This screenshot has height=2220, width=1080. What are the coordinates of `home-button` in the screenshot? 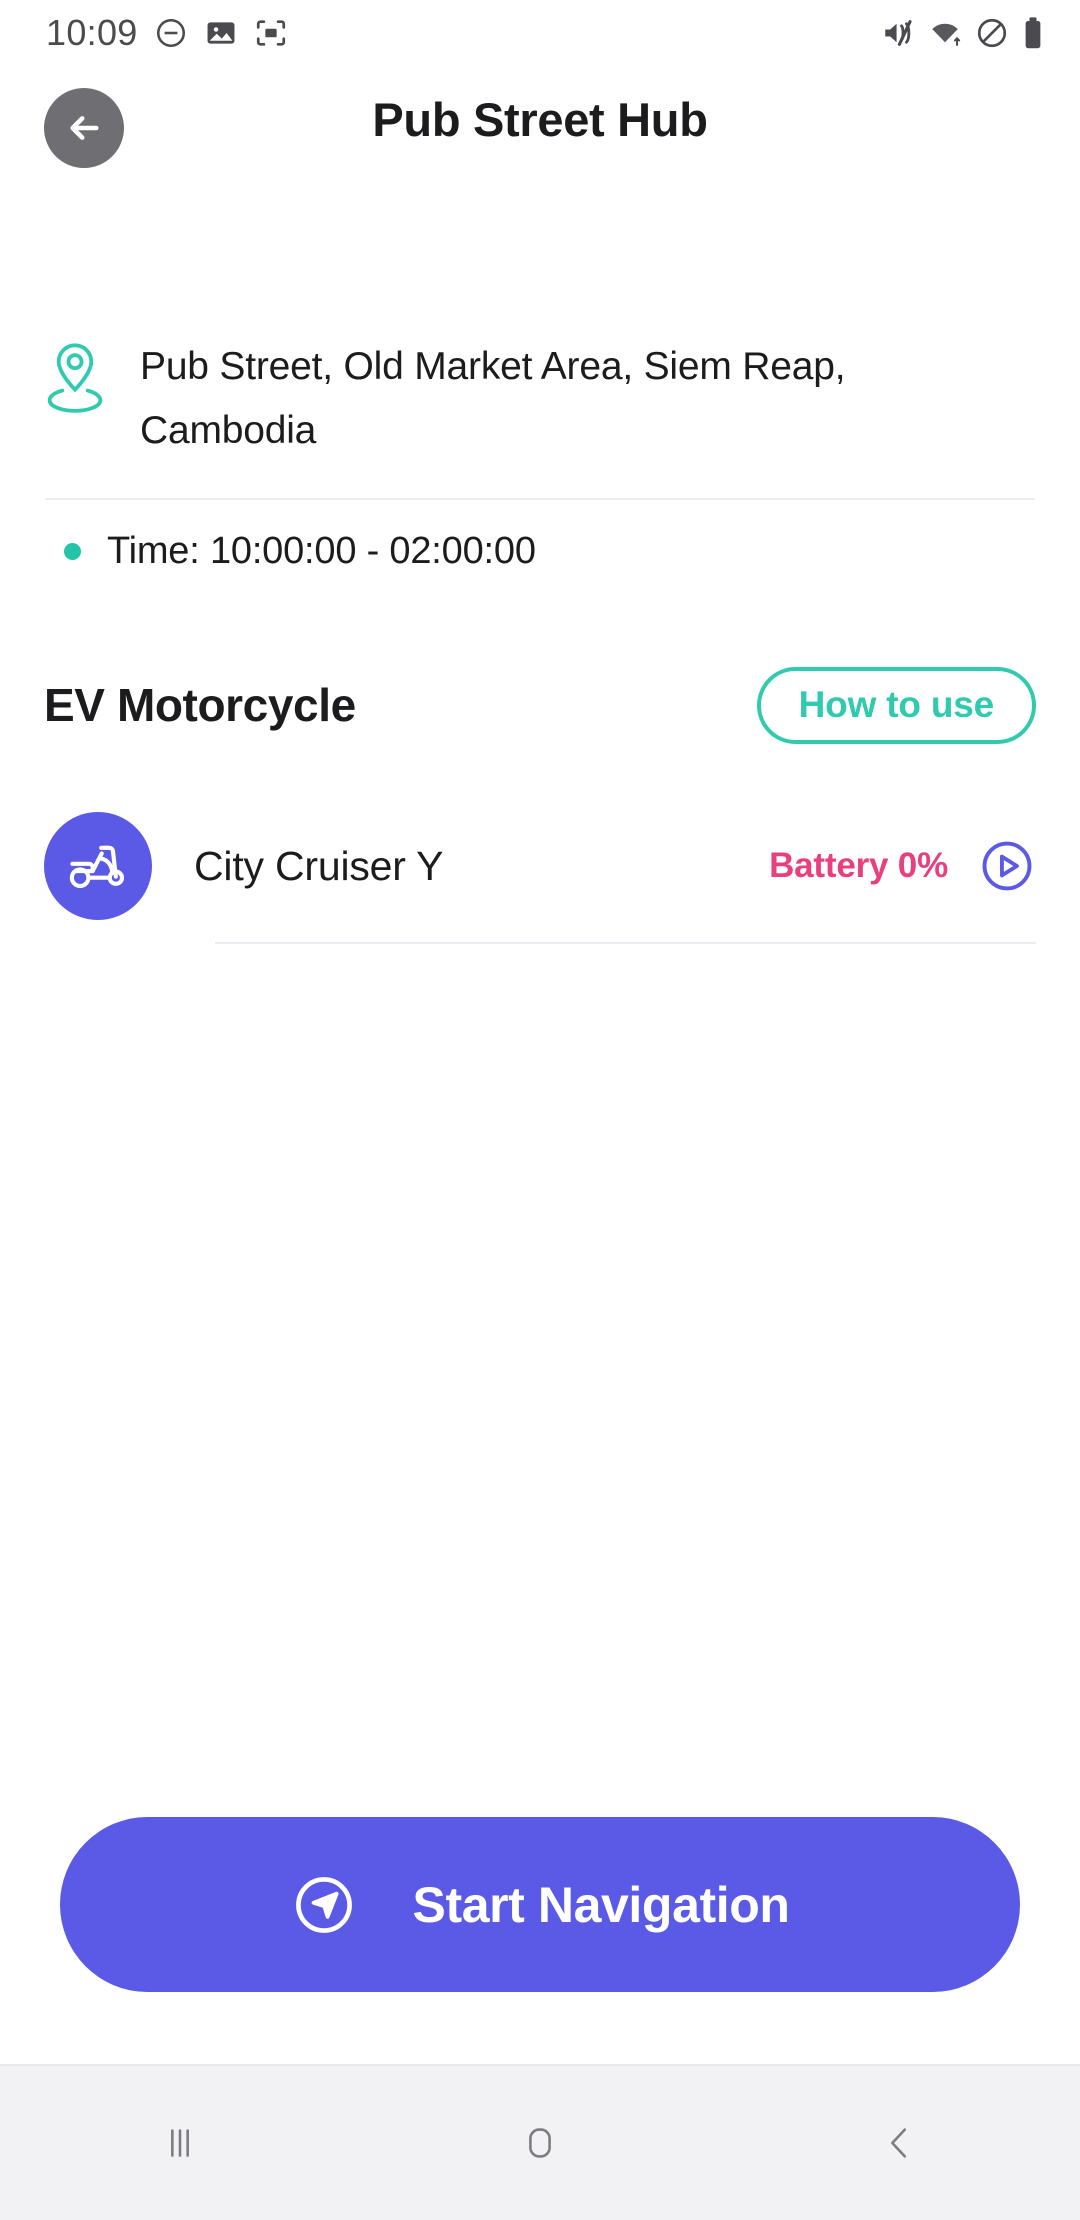 It's located at (540, 2143).